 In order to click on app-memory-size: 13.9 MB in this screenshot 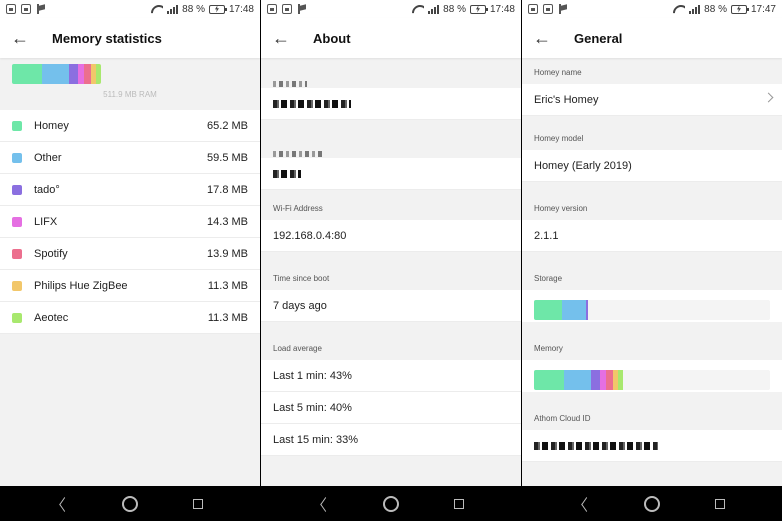, I will do `click(227, 253)`.